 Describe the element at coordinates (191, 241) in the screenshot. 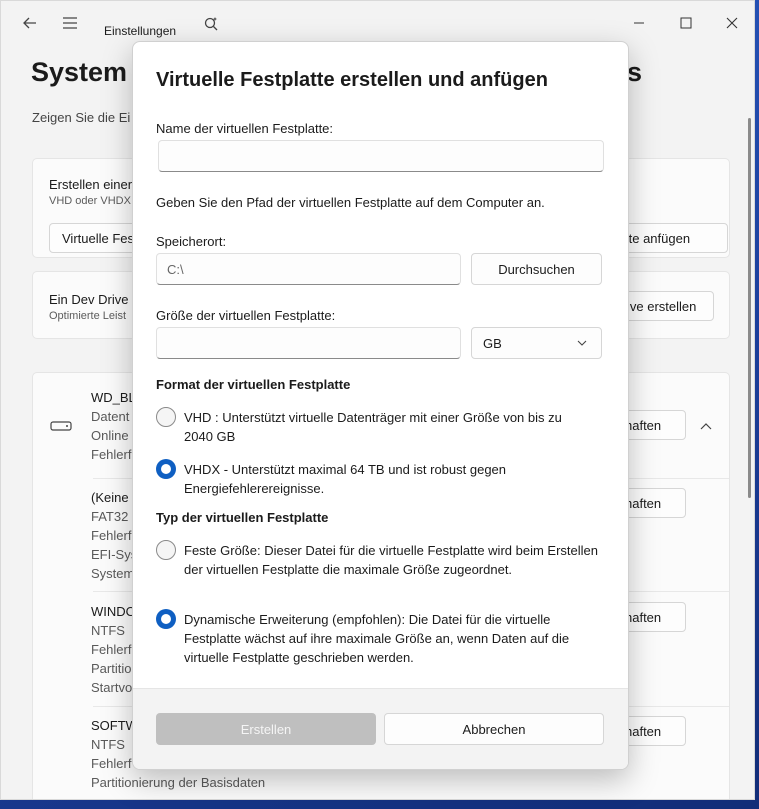

I see `location-label: Speicherort:` at that location.